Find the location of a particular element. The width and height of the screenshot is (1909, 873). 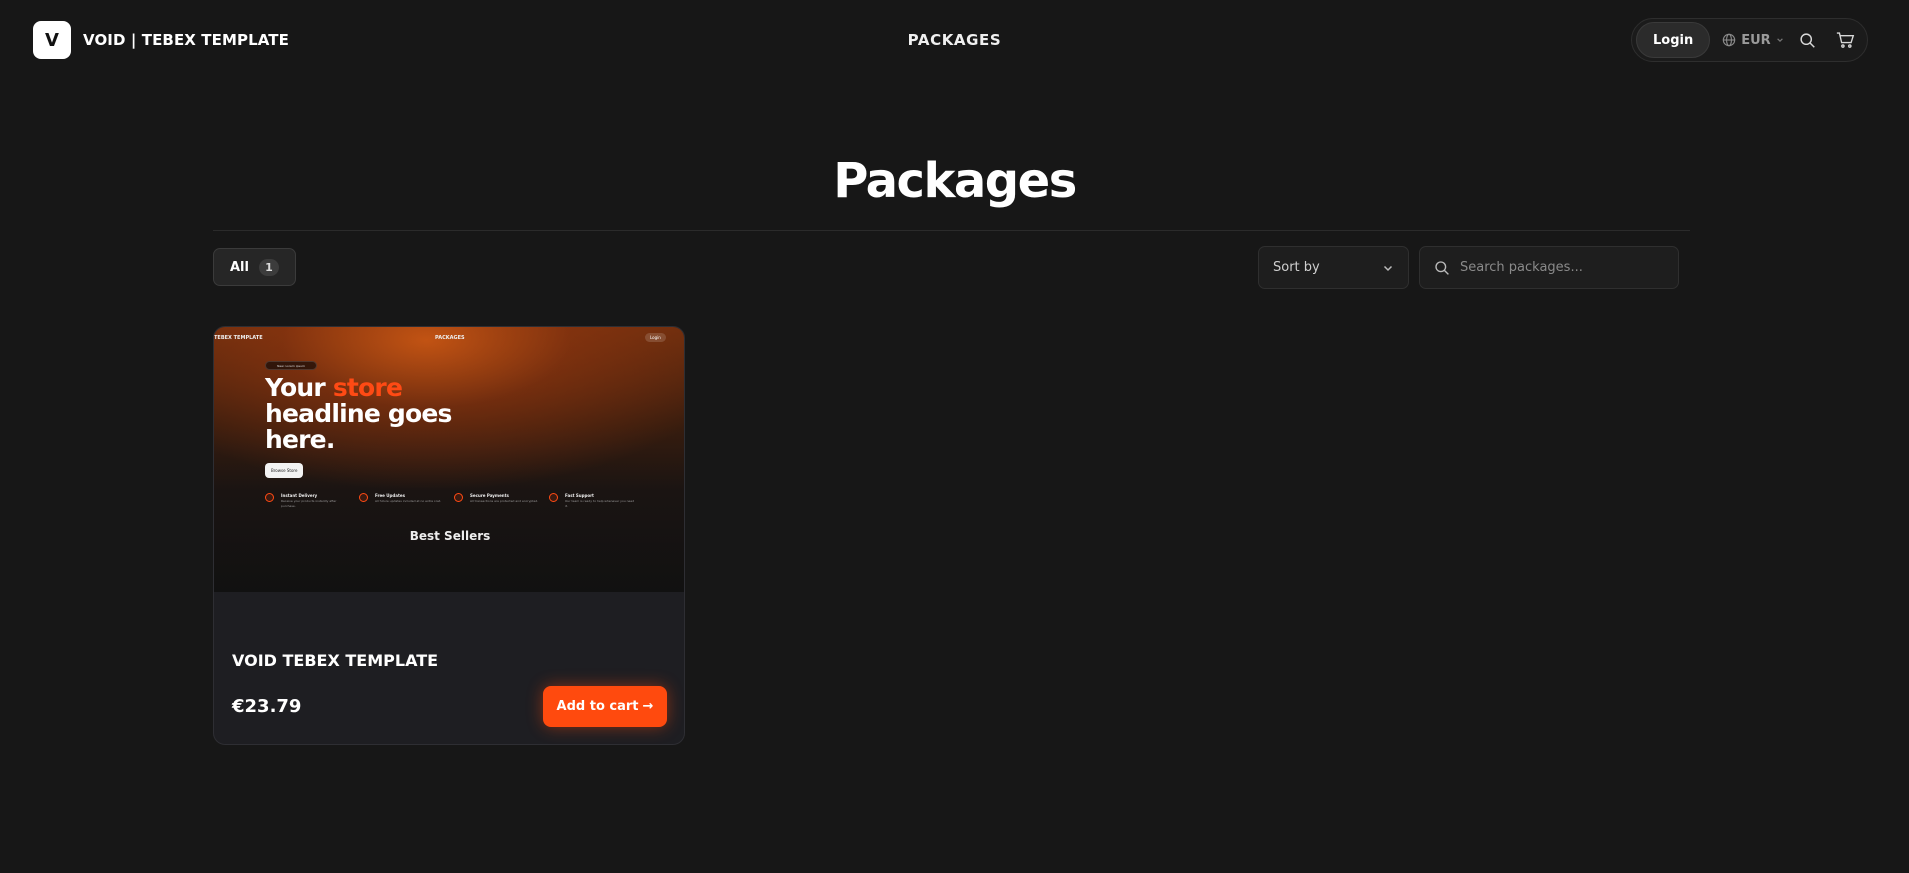

thumb-headline: Your store headline goes here. is located at coordinates (358, 414).